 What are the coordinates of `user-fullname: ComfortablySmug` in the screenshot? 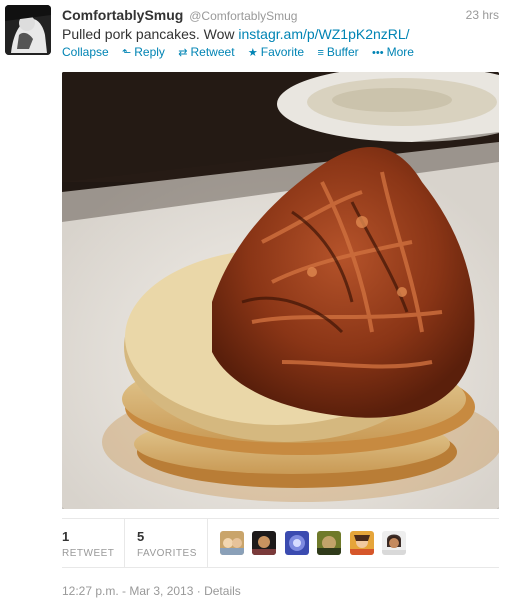 It's located at (122, 15).